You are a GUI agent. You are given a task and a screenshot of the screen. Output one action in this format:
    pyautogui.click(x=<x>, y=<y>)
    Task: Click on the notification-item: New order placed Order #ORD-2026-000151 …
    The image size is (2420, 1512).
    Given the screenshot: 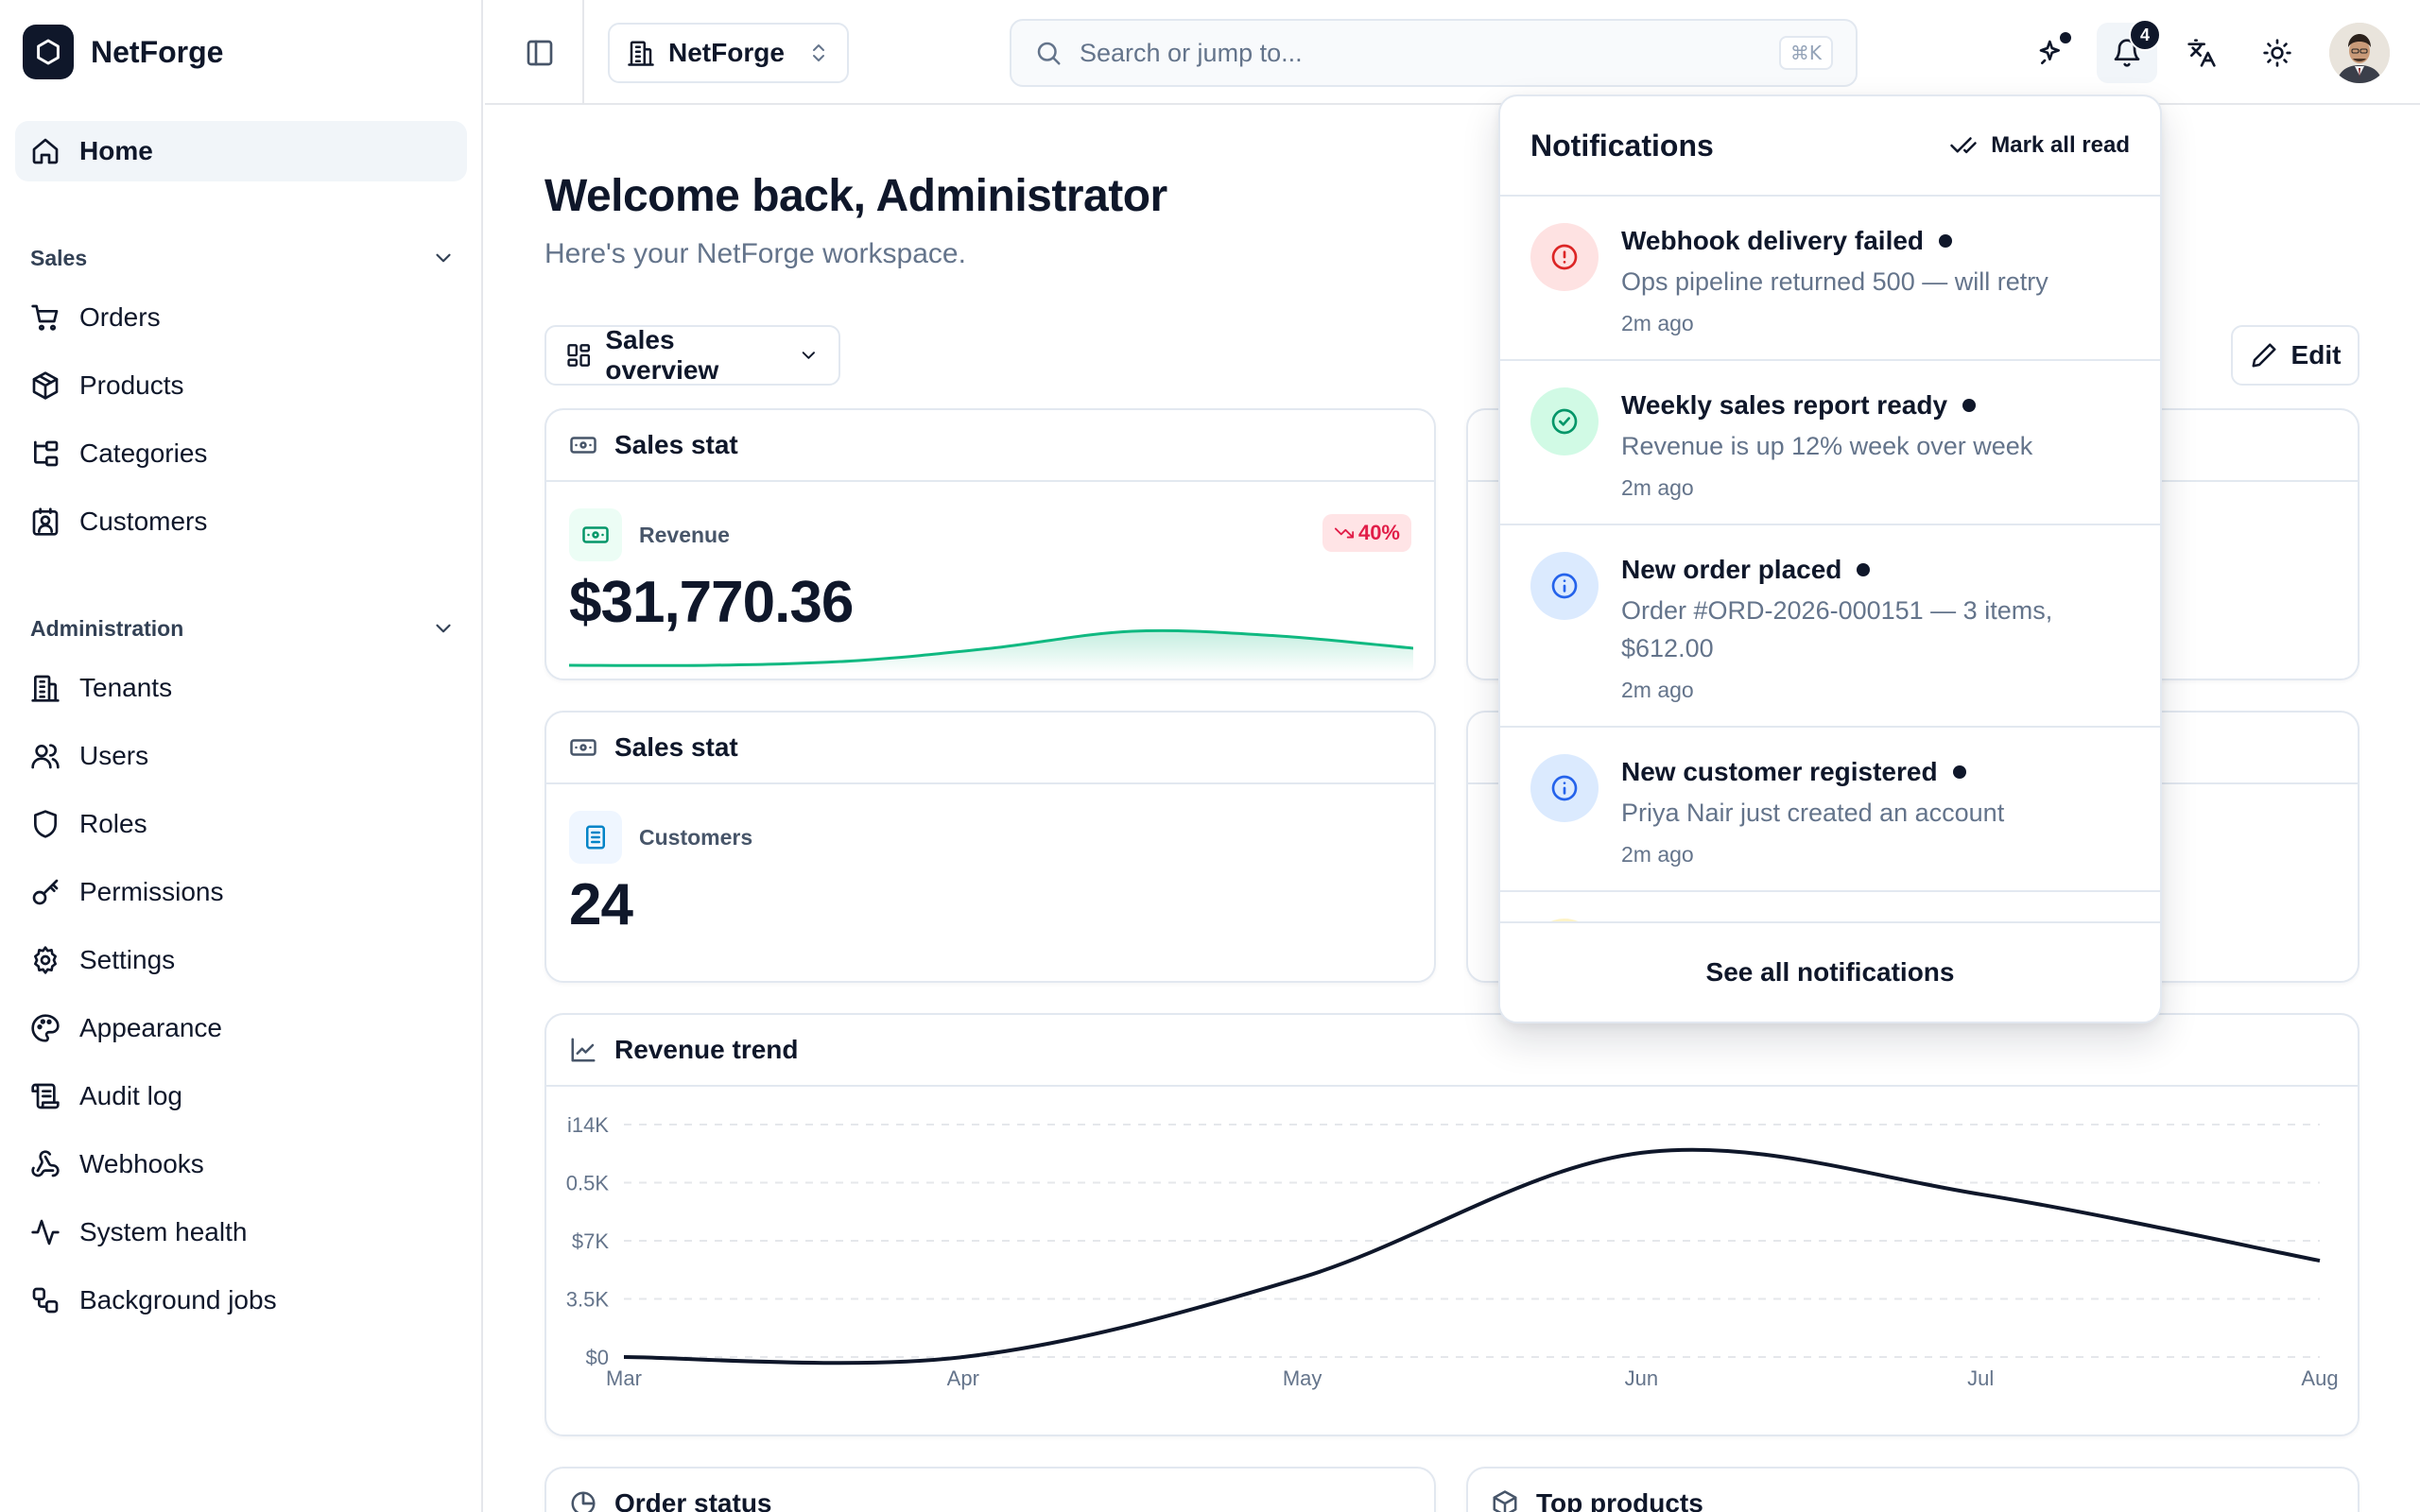 What is the action you would take?
    pyautogui.click(x=1830, y=626)
    